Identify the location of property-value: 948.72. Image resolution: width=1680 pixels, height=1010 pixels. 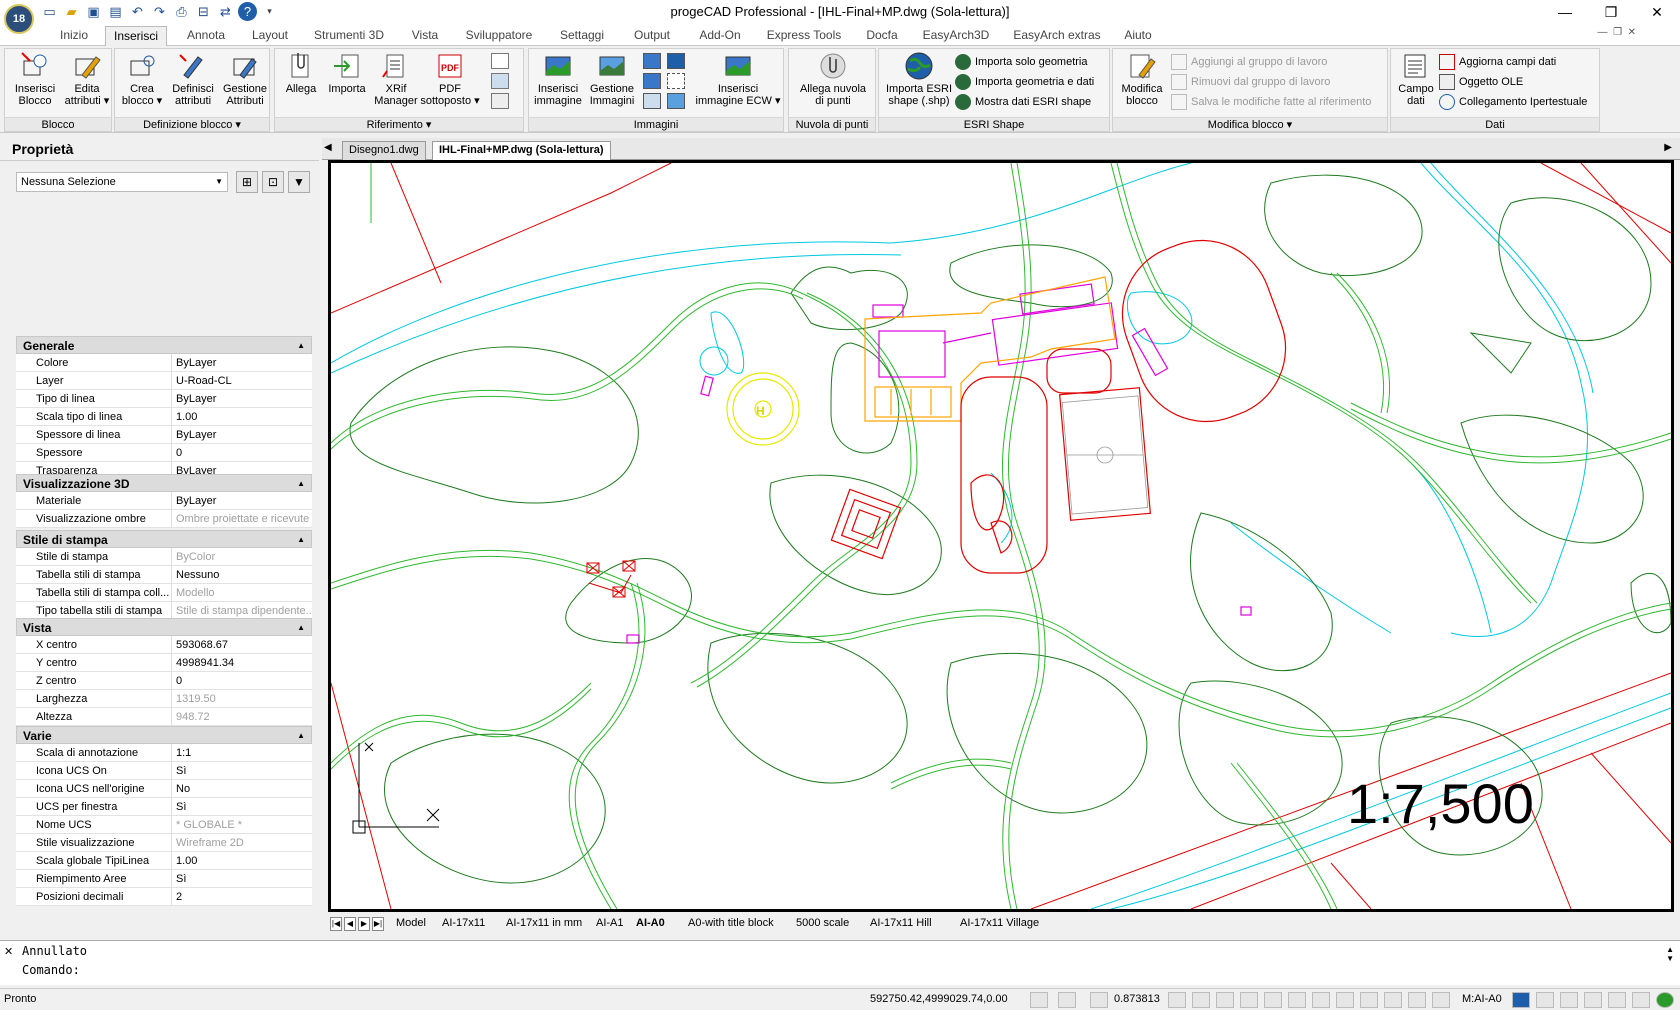
(242, 716).